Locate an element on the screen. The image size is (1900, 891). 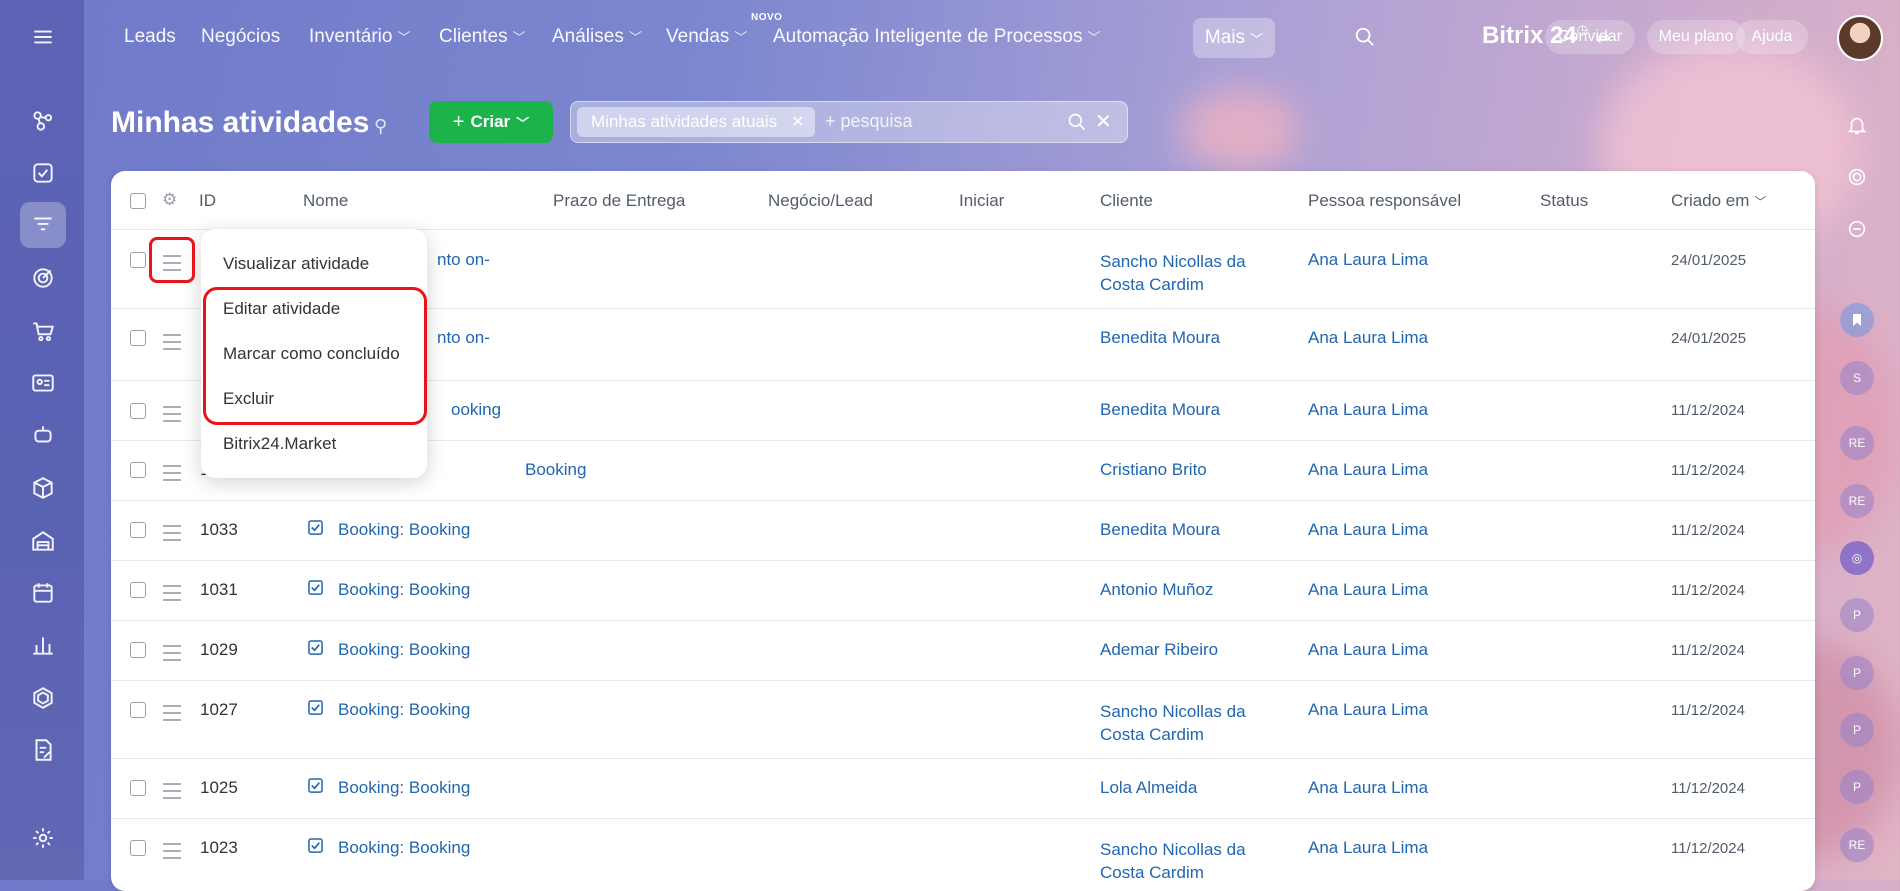
nav-automacao: Automação Inteligente de Processos ﹀ is located at coordinates (936, 37).